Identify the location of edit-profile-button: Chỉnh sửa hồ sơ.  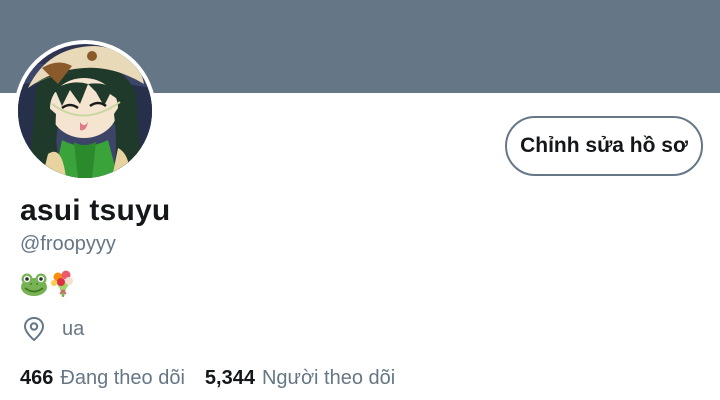
(604, 146).